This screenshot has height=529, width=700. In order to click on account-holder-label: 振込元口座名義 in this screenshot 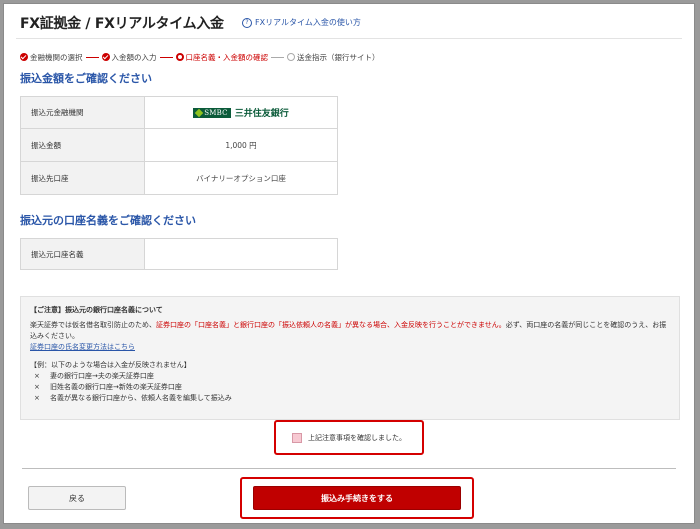, I will do `click(82, 254)`.